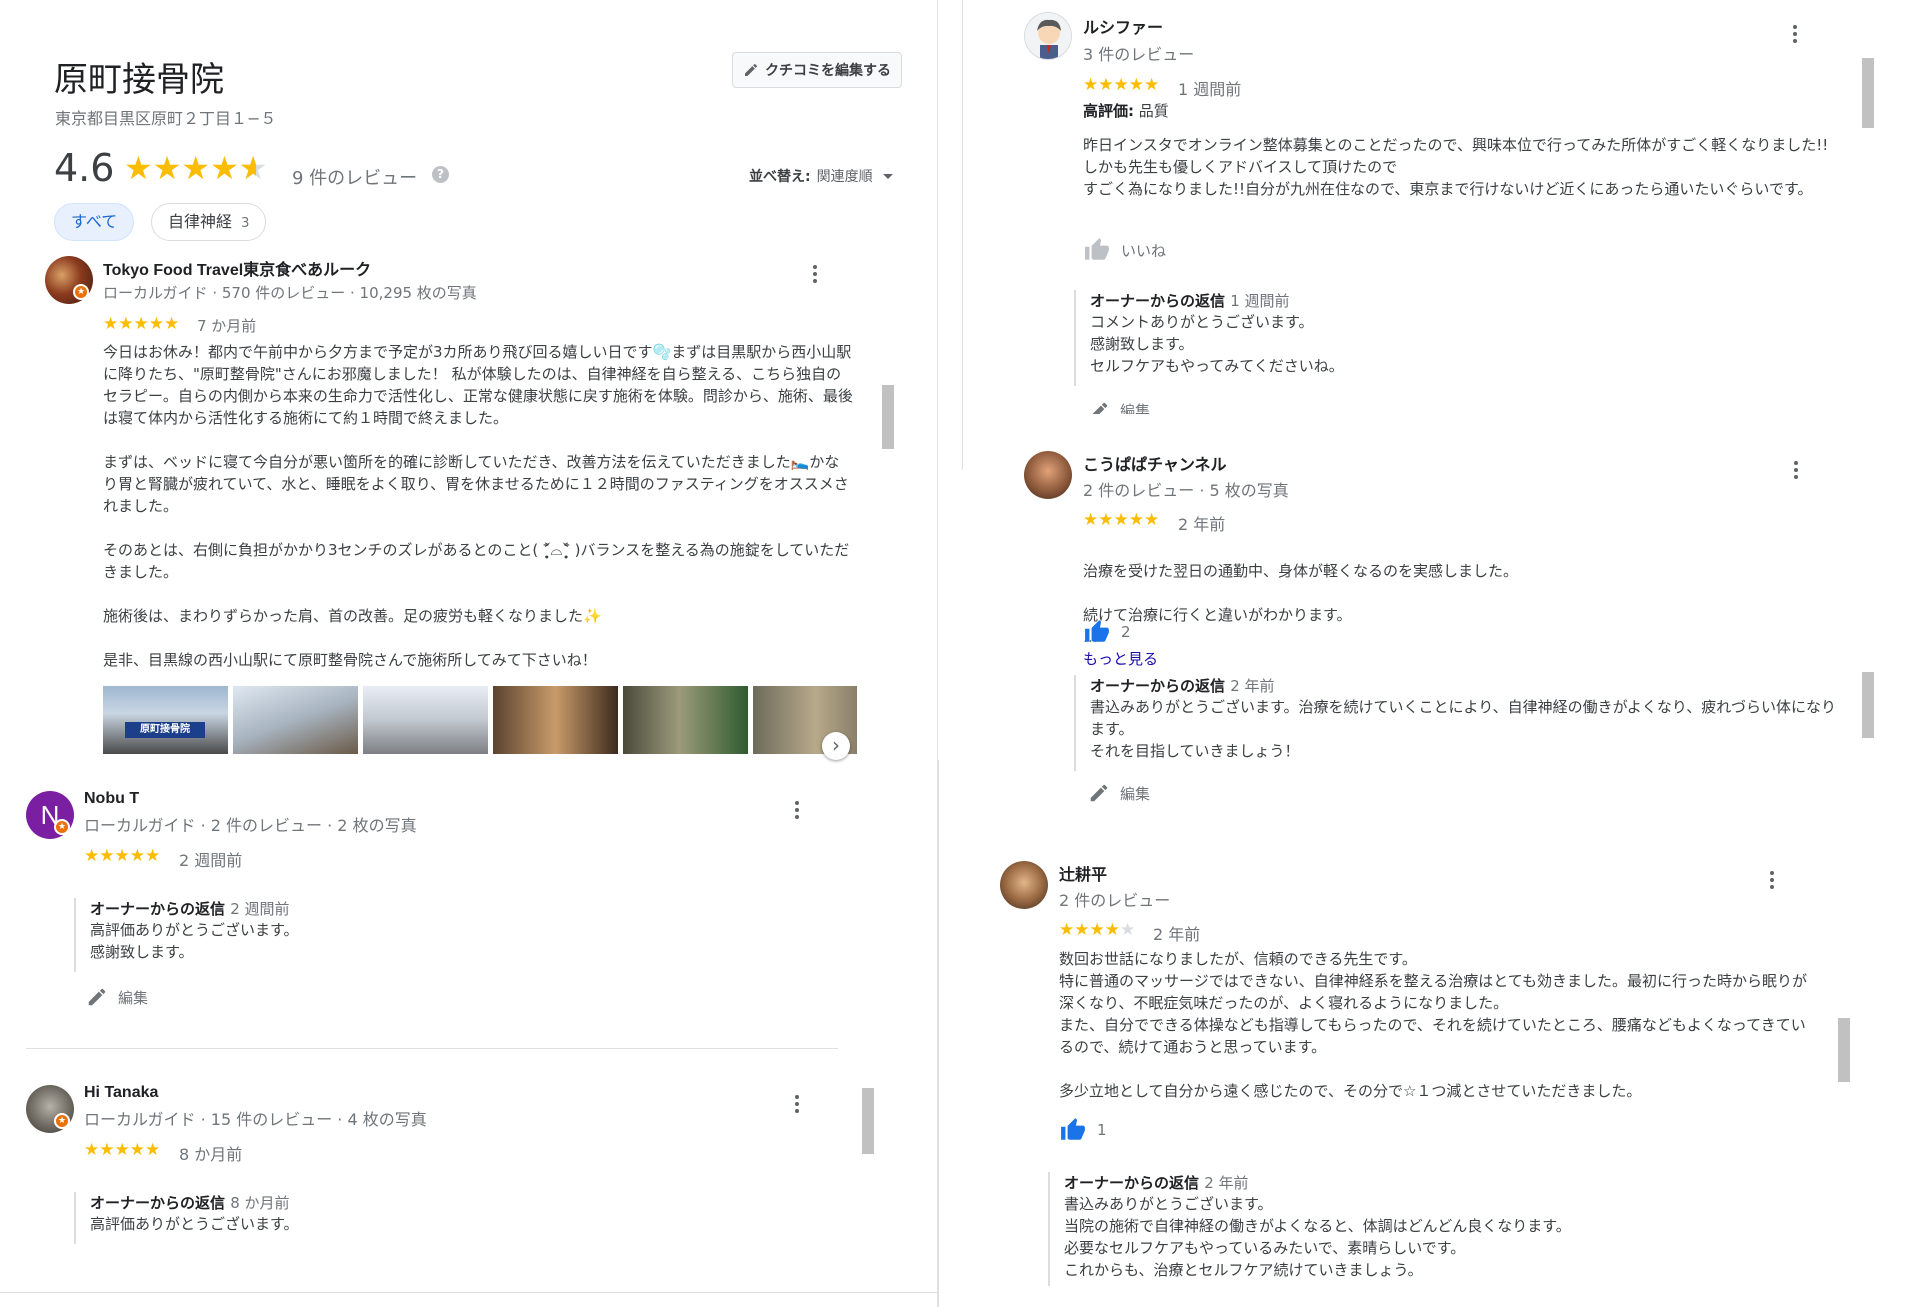  What do you see at coordinates (432, 1048) in the screenshot?
I see `divider` at bounding box center [432, 1048].